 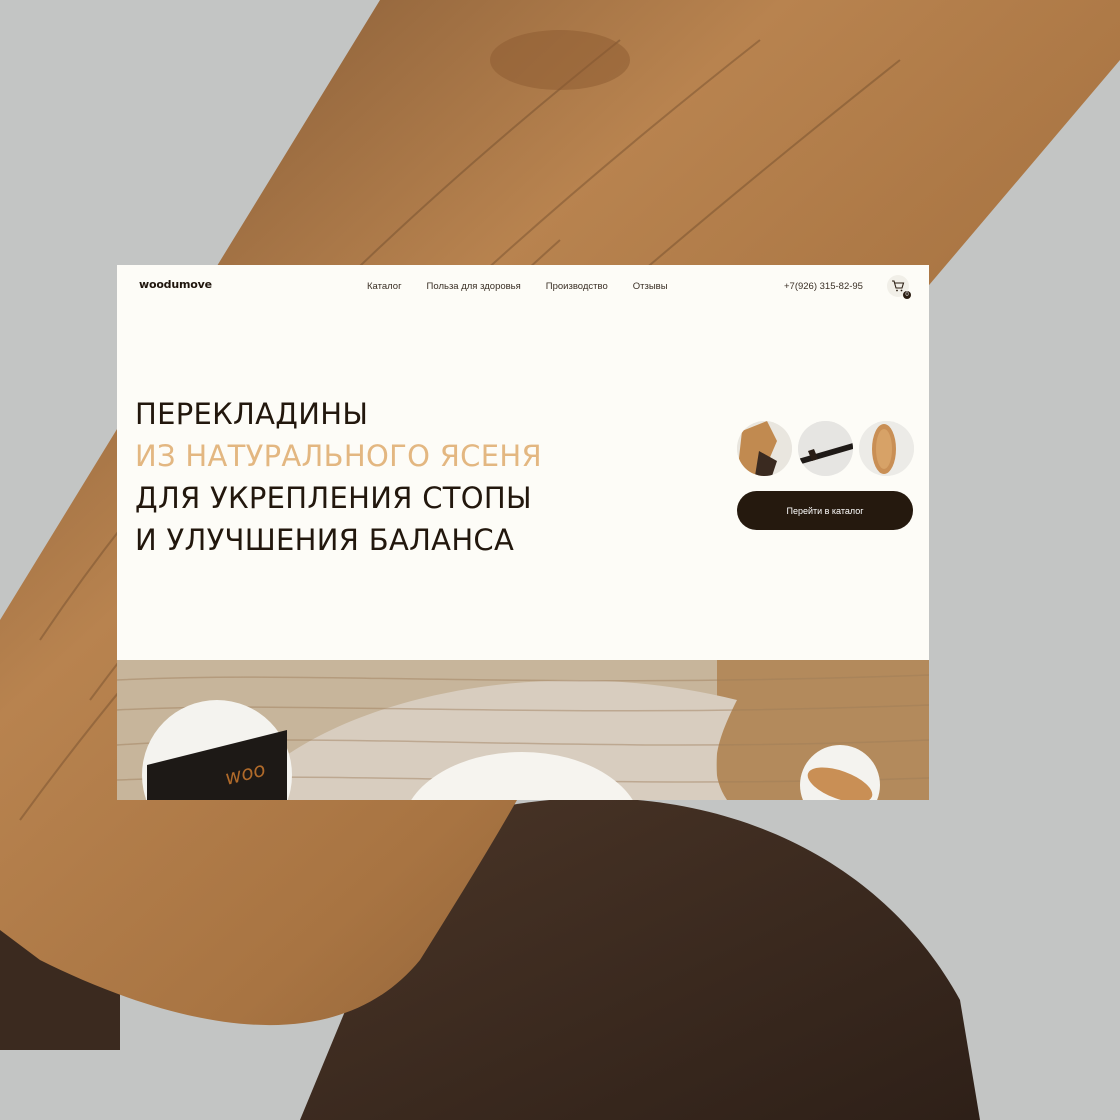 What do you see at coordinates (823, 286) in the screenshot?
I see `phone-number: +7(926) 315-82-95` at bounding box center [823, 286].